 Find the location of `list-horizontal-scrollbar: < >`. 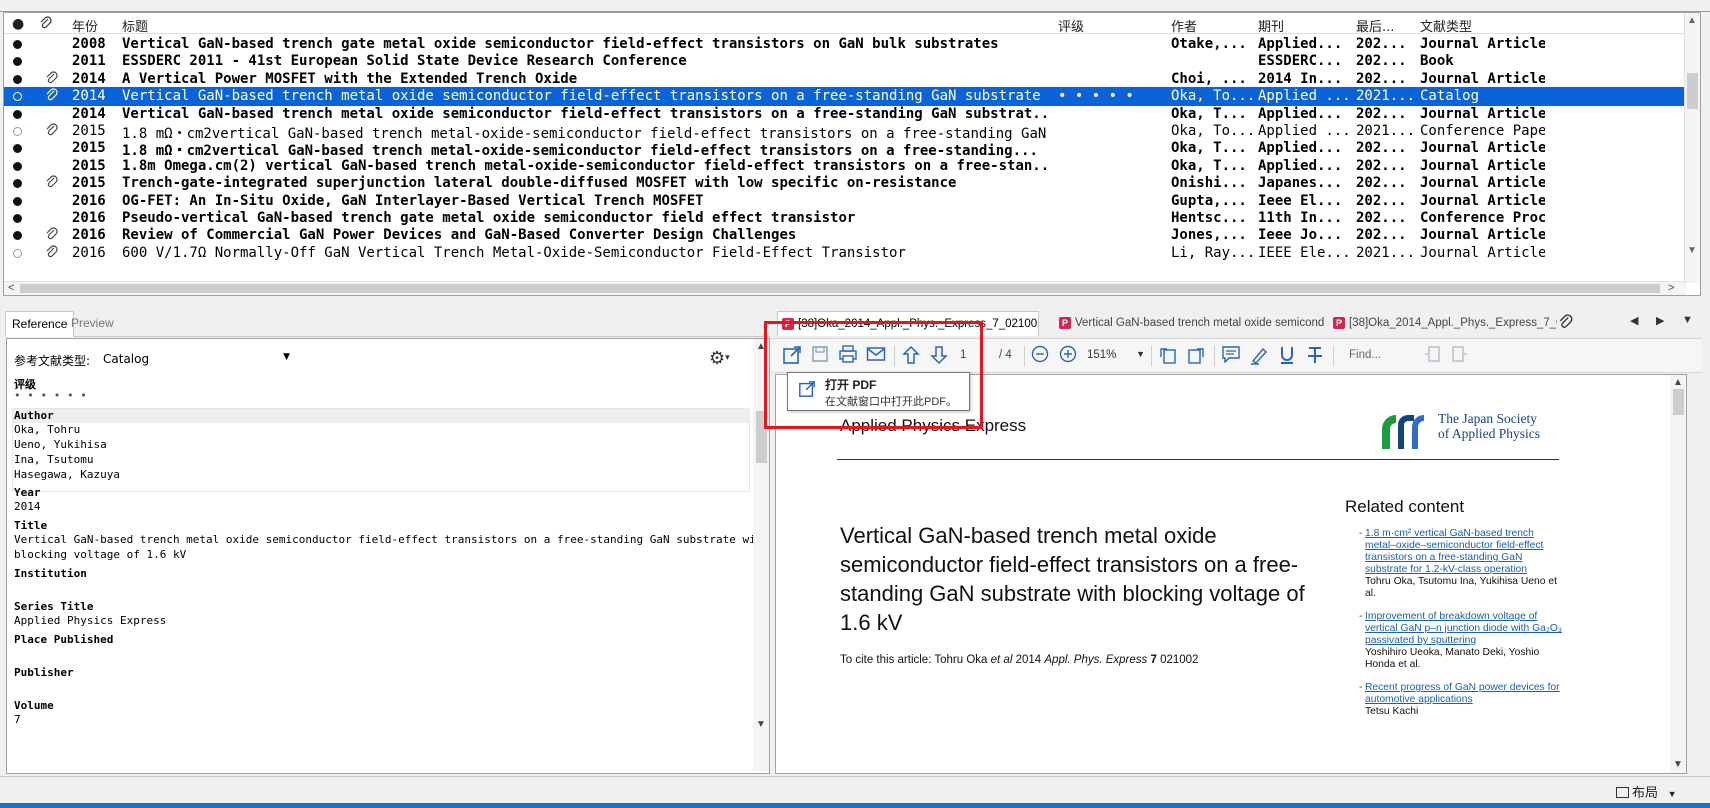

list-horizontal-scrollbar: < > is located at coordinates (845, 288).